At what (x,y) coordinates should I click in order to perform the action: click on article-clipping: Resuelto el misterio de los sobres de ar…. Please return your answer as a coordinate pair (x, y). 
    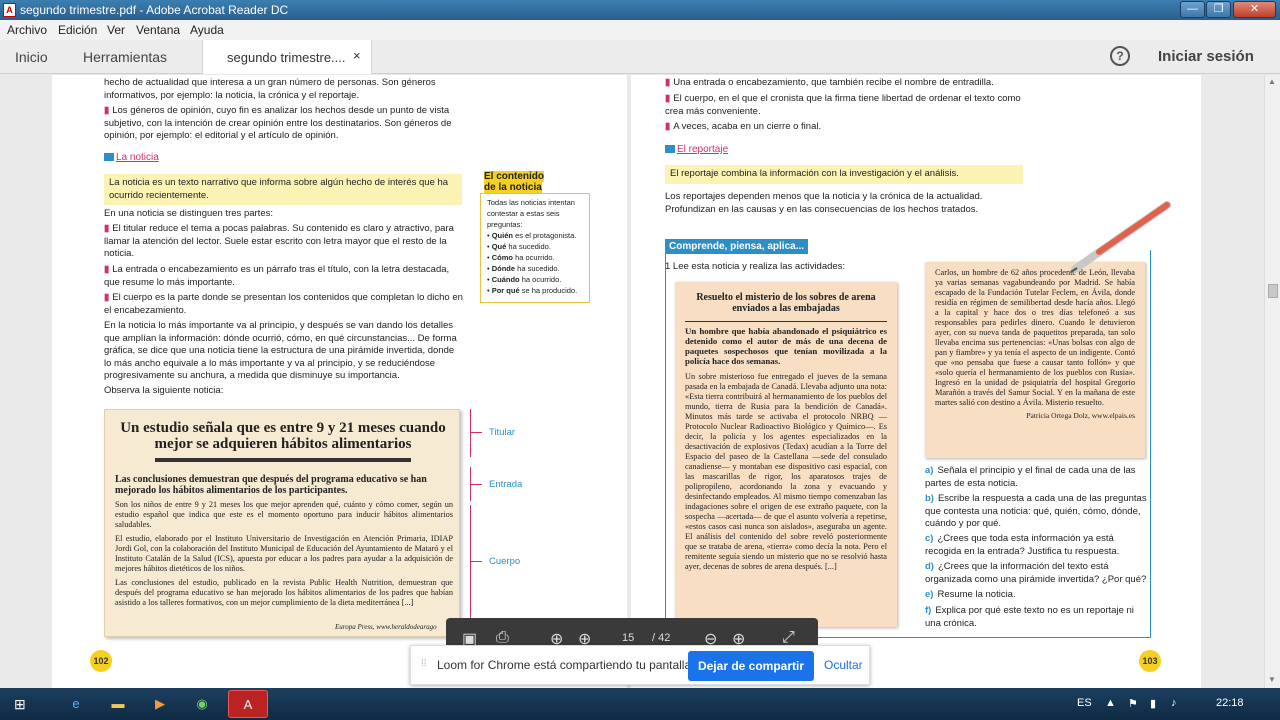
    Looking at the image, I should click on (786, 454).